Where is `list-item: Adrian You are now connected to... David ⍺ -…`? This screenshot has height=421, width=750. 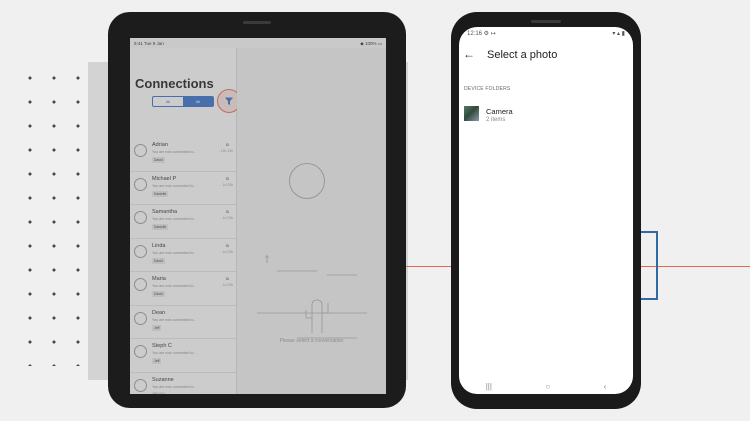 list-item: Adrian You are now connected to... David ⍺ -… is located at coordinates (183, 155).